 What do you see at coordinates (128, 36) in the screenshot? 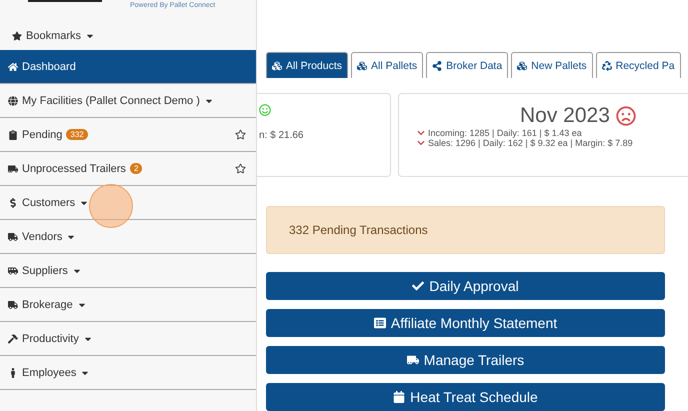
I see `bookmarks-menu: Bookmarks` at bounding box center [128, 36].